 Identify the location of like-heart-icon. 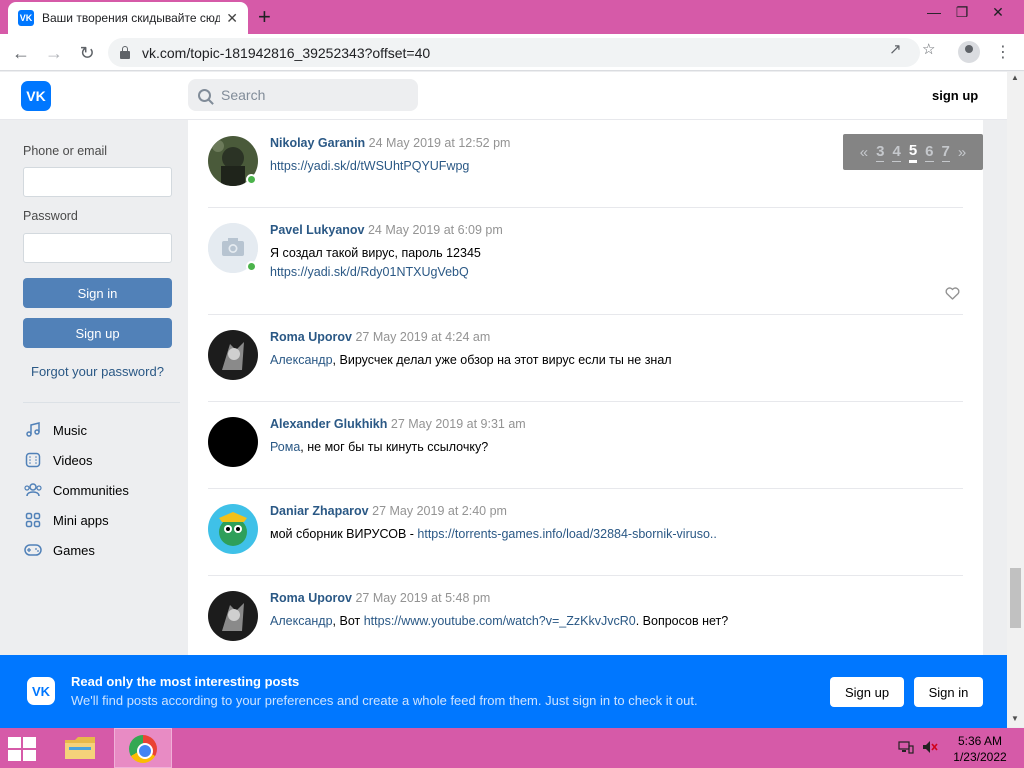
(952, 295).